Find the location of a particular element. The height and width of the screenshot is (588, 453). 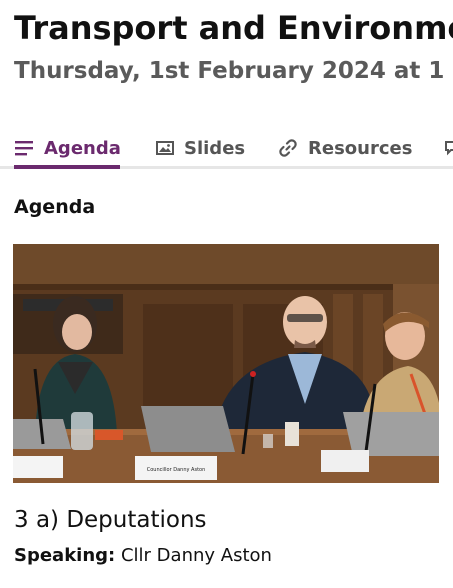

chat-icon is located at coordinates (448, 148).